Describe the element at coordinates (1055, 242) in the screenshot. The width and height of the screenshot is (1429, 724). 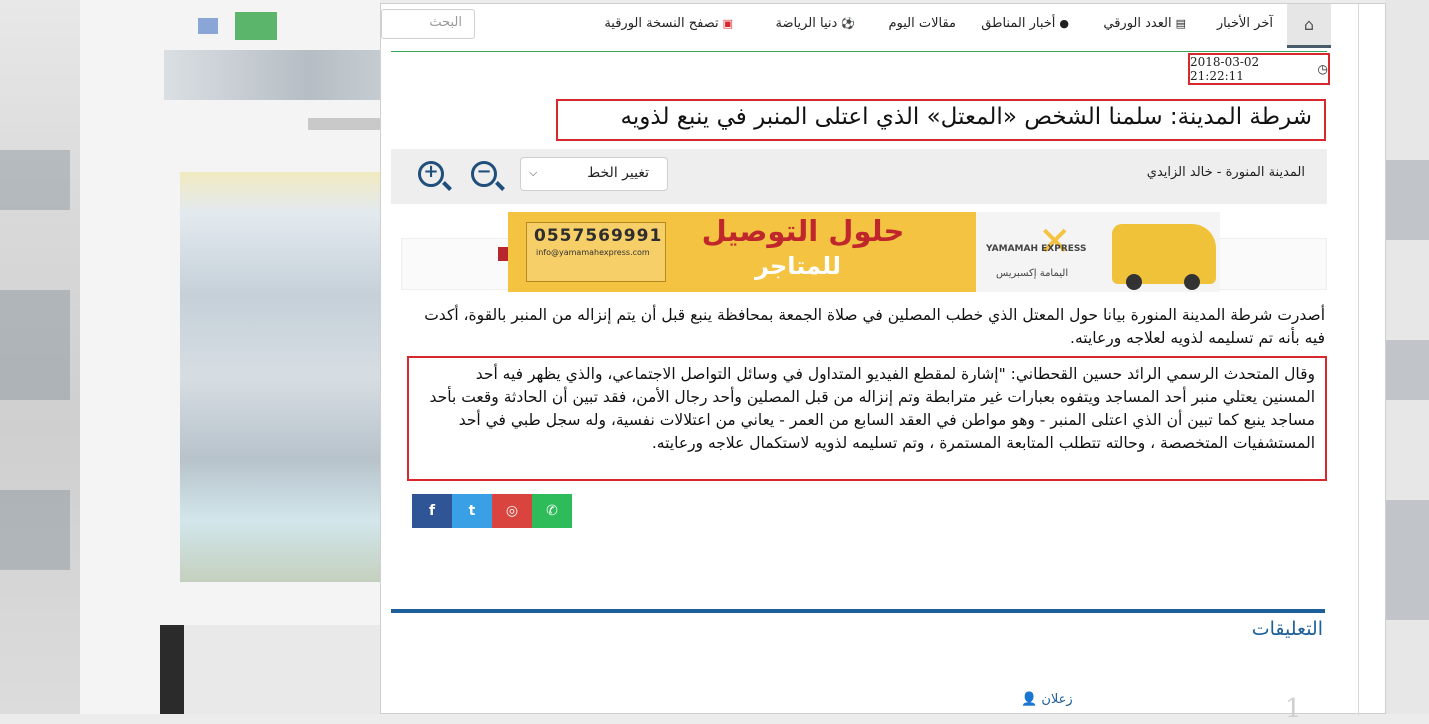
I see `ad-logo-icon: ✕` at that location.